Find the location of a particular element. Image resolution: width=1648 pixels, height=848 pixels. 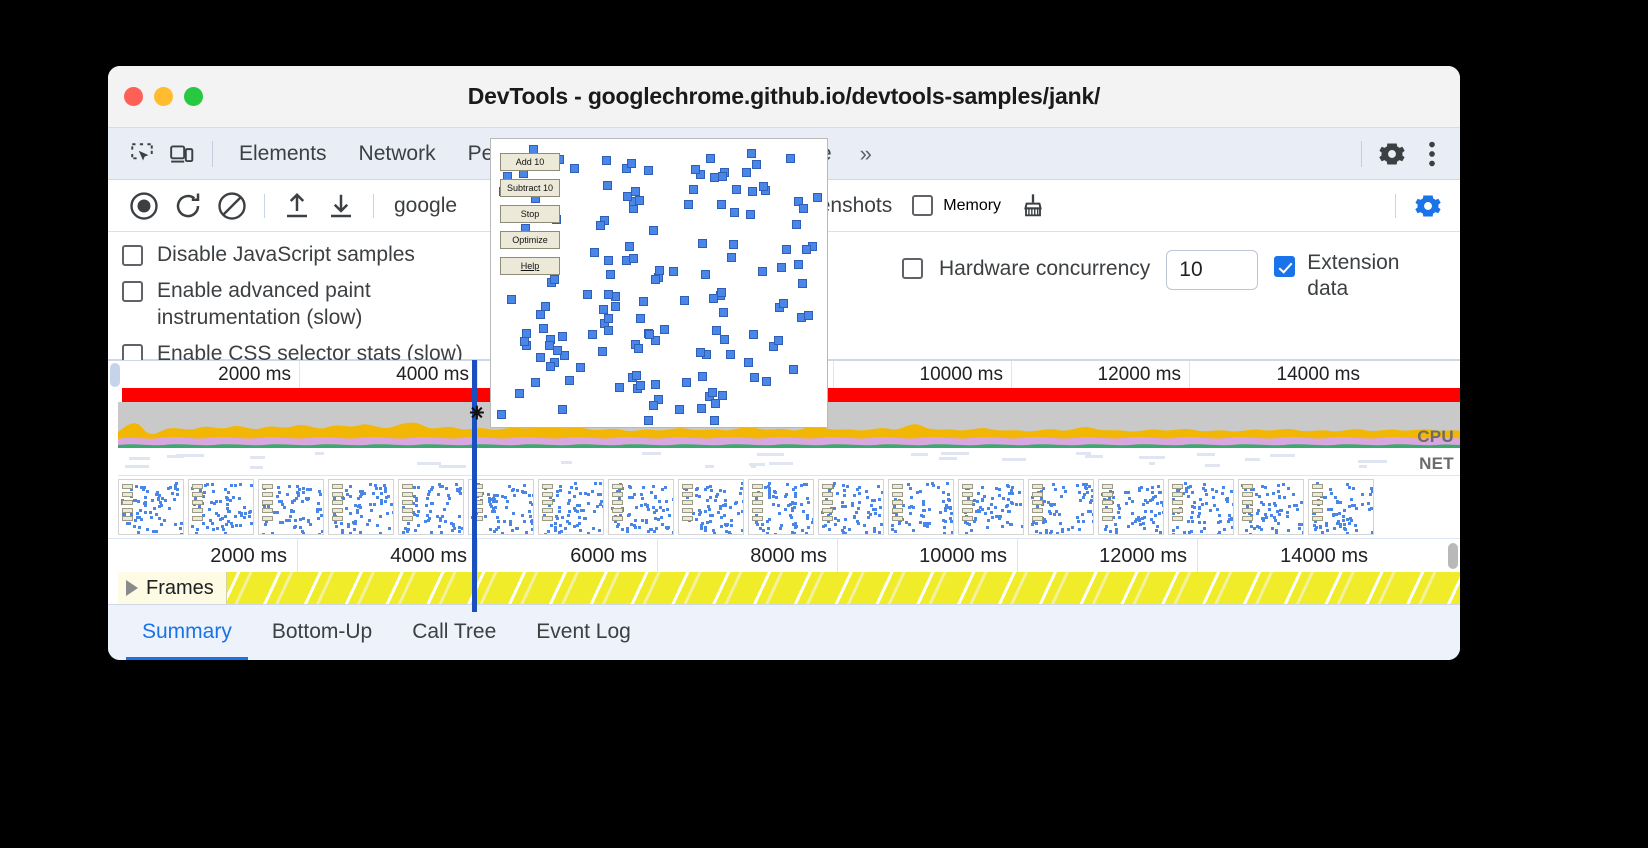

tab-elements: Elements is located at coordinates (283, 154).